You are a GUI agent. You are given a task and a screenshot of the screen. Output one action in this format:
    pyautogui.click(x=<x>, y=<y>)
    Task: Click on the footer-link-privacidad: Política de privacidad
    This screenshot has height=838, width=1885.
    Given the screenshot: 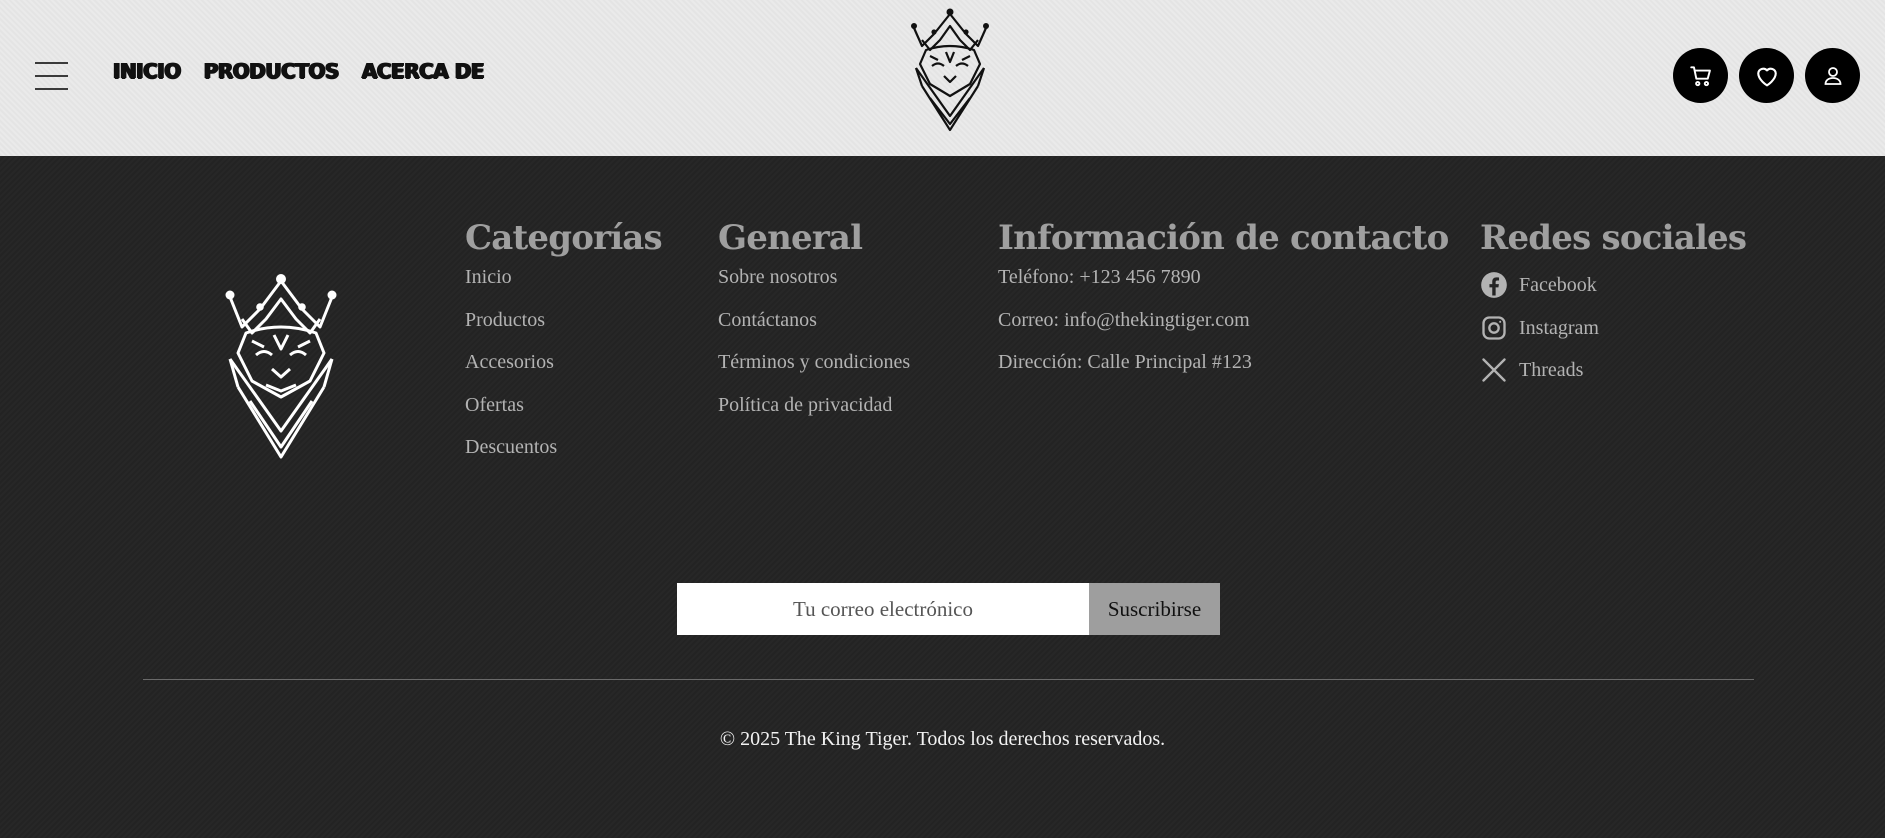 What is the action you would take?
    pyautogui.click(x=805, y=405)
    